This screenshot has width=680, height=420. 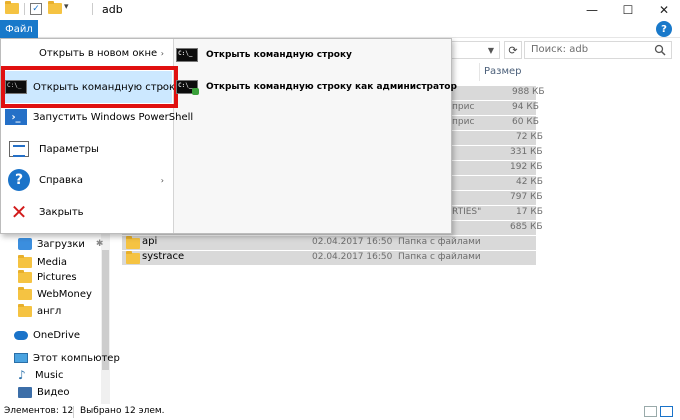 I want to click on powershell-icon: ›_, so click(x=16, y=117).